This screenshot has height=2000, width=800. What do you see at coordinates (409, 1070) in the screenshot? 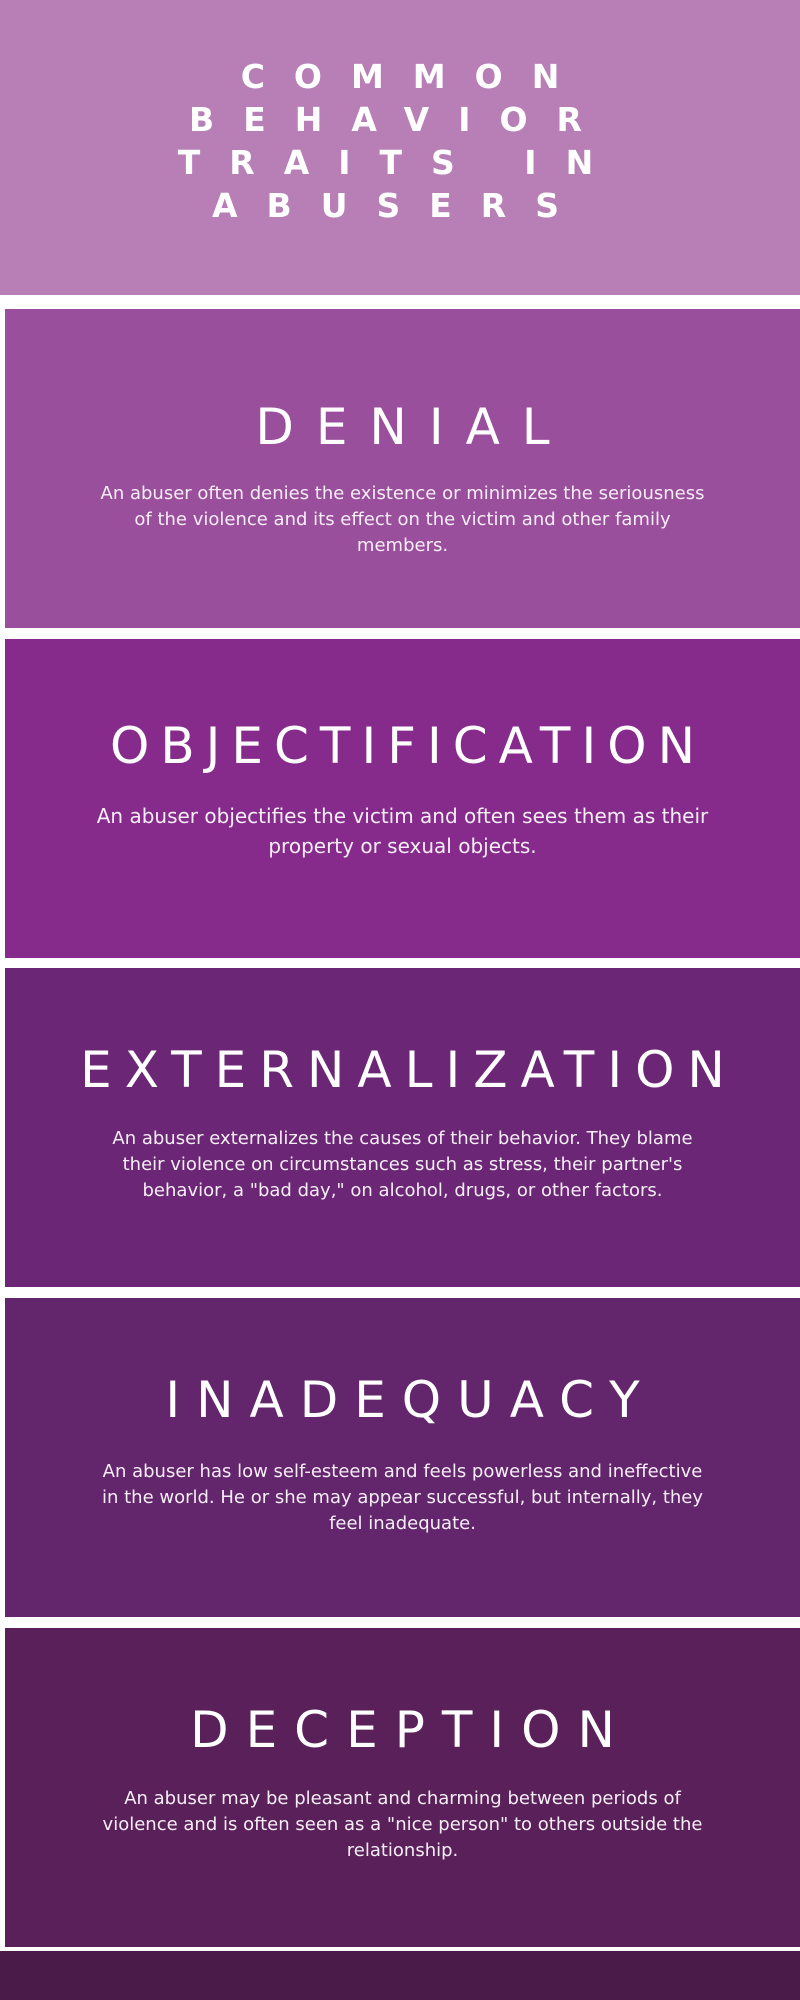
I see `section-title: EXTERNALIZATION` at bounding box center [409, 1070].